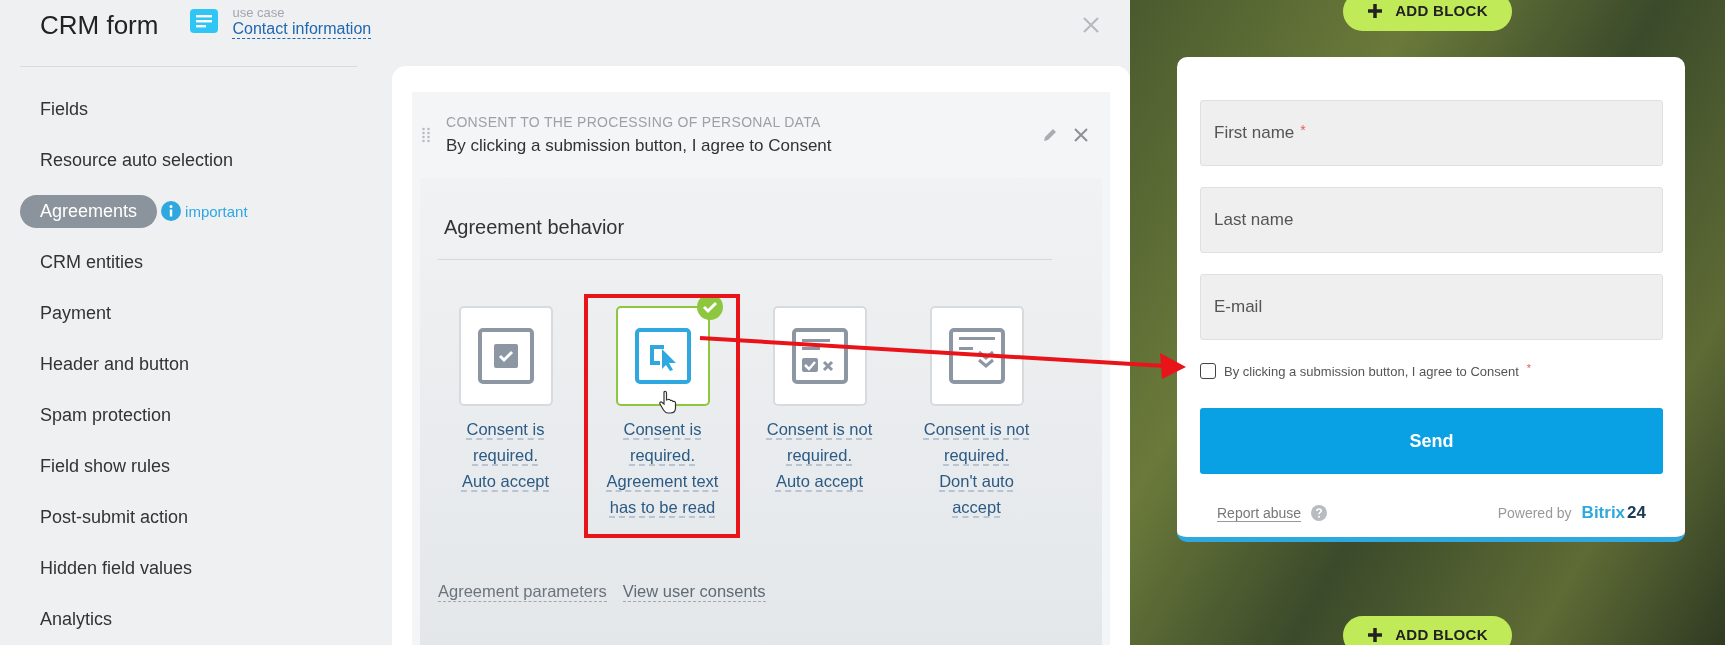 The height and width of the screenshot is (645, 1725). What do you see at coordinates (426, 135) in the screenshot?
I see `drag-handle-icon` at bounding box center [426, 135].